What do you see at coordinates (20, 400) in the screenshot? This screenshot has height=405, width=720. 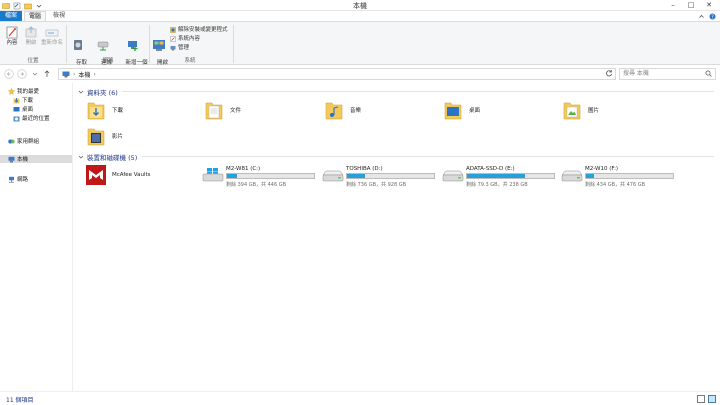 I see `item-count: 11 個項目` at bounding box center [20, 400].